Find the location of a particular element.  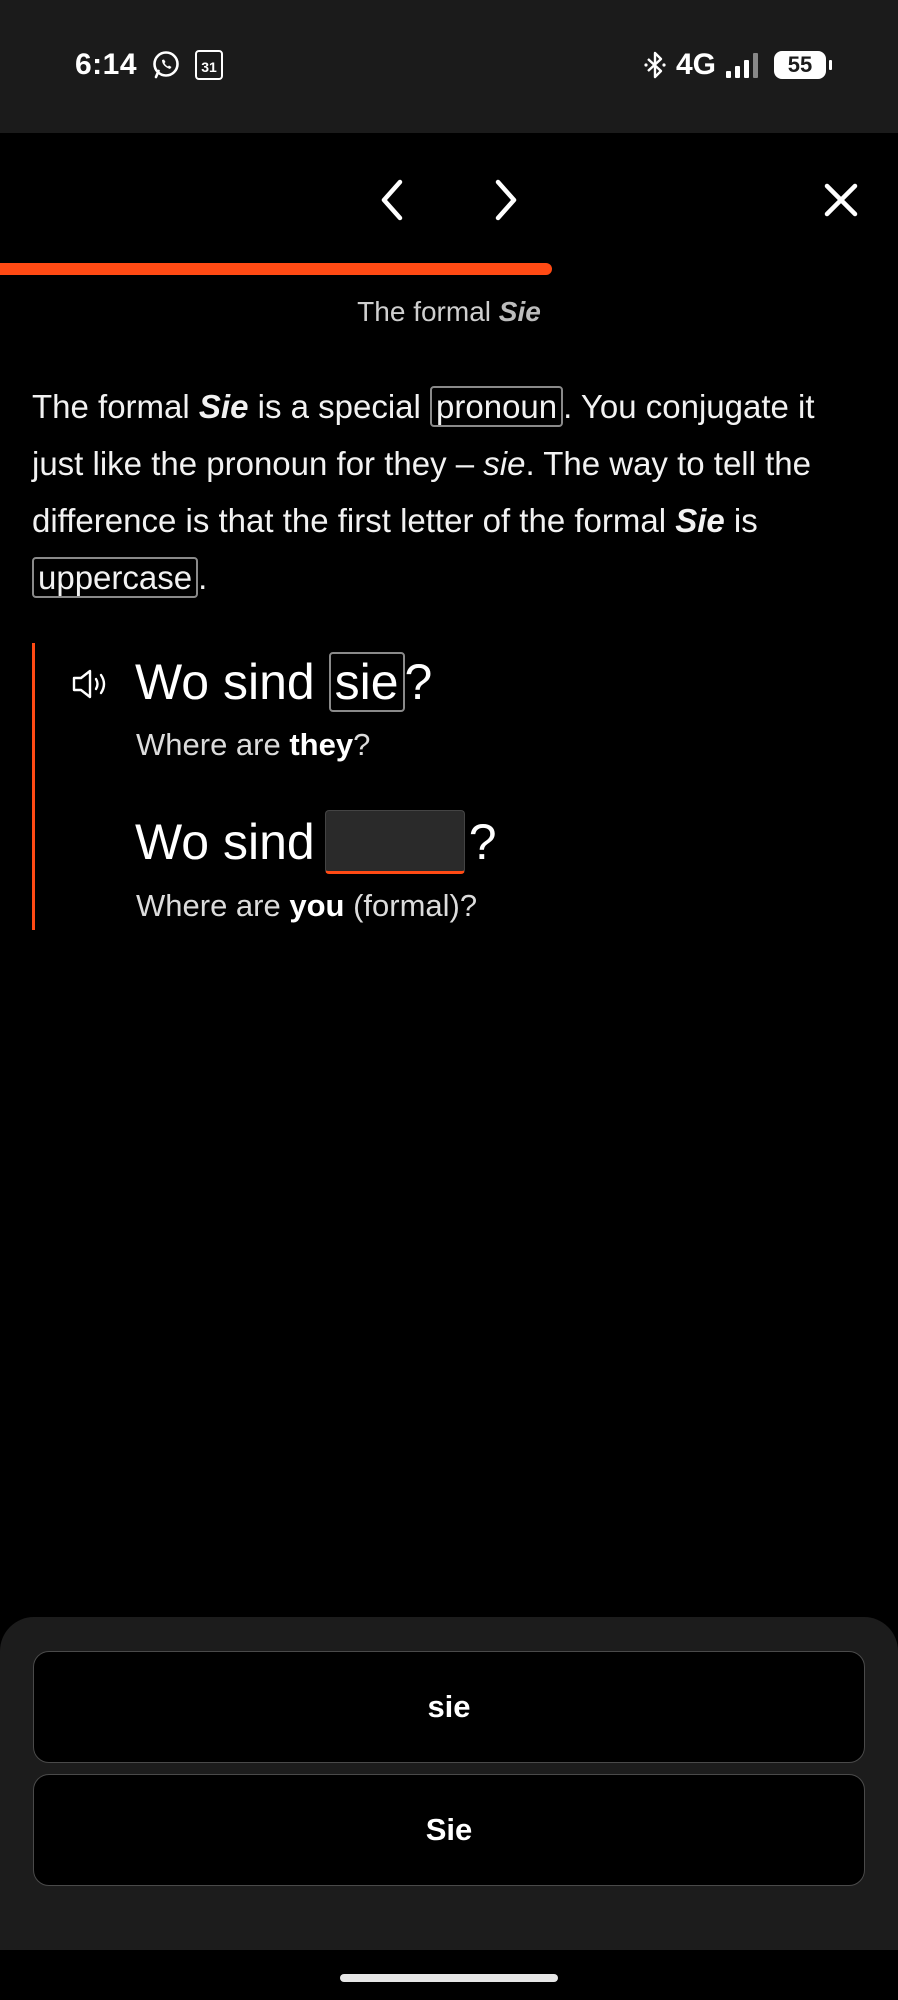

example-translation-1: Where are they? is located at coordinates (253, 744).